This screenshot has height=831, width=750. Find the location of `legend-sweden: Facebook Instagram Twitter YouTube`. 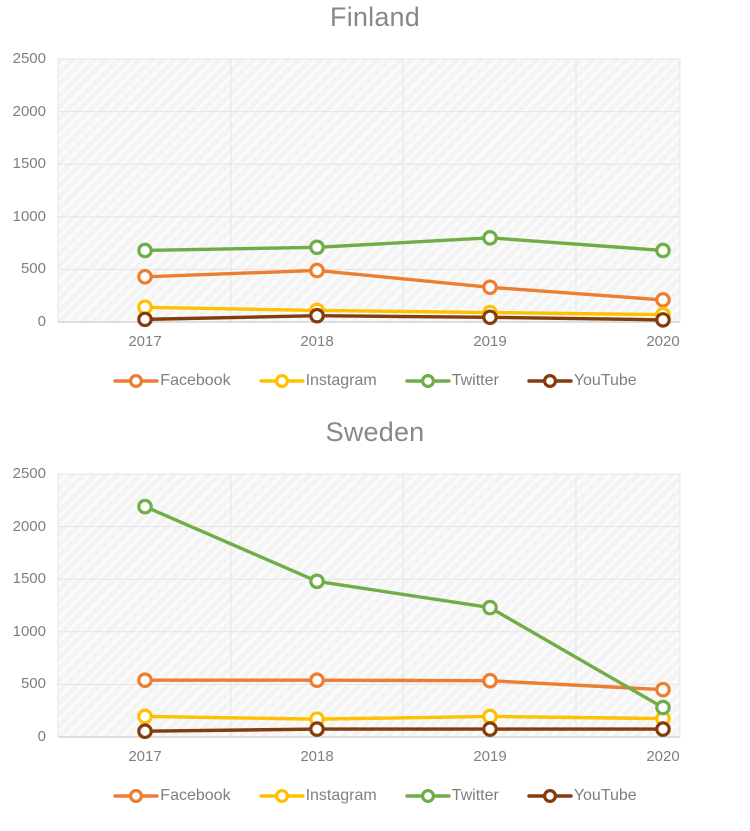

legend-sweden: Facebook Instagram Twitter YouTube is located at coordinates (375, 796).